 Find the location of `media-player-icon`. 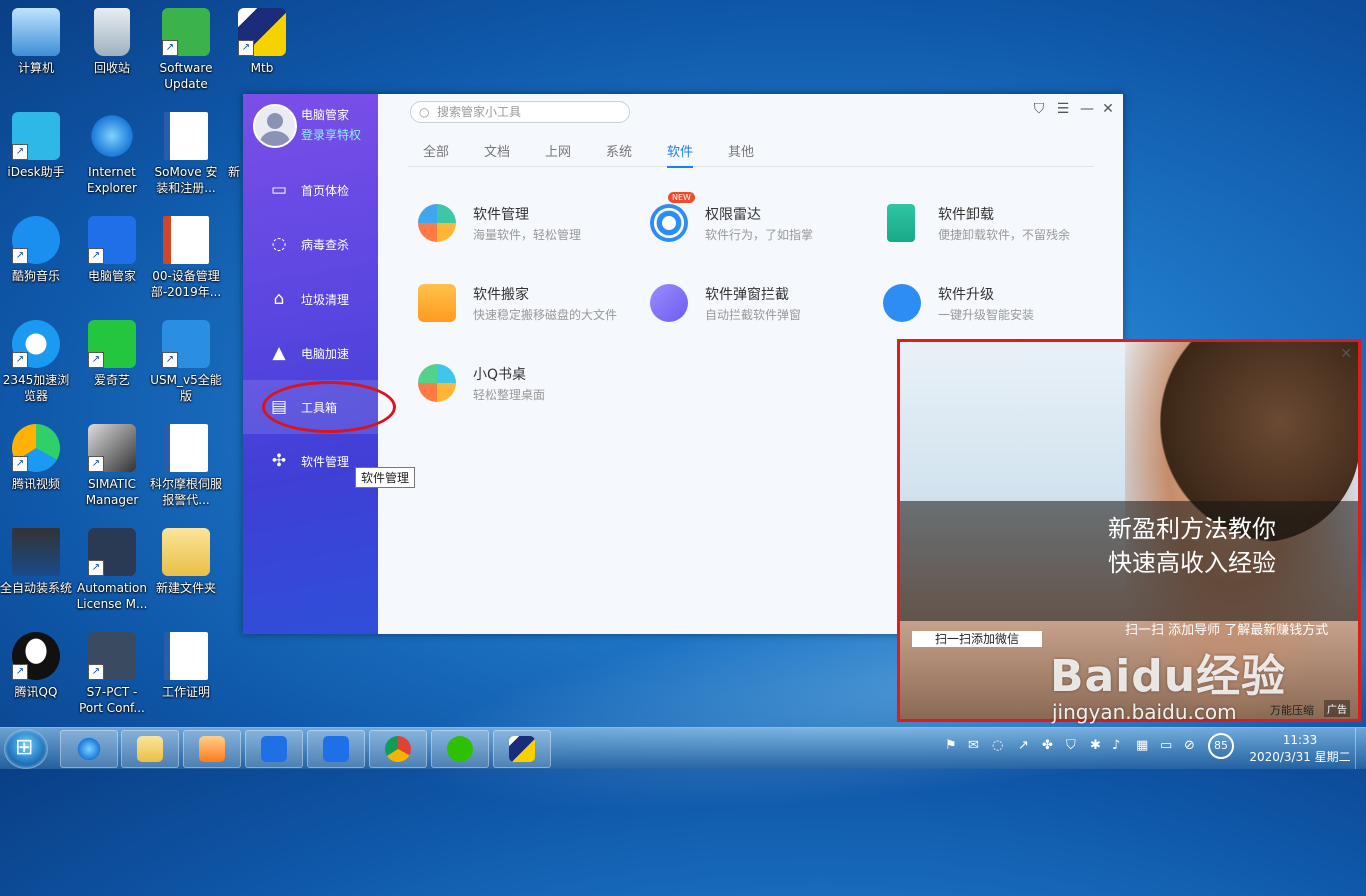

media-player-icon is located at coordinates (212, 749).